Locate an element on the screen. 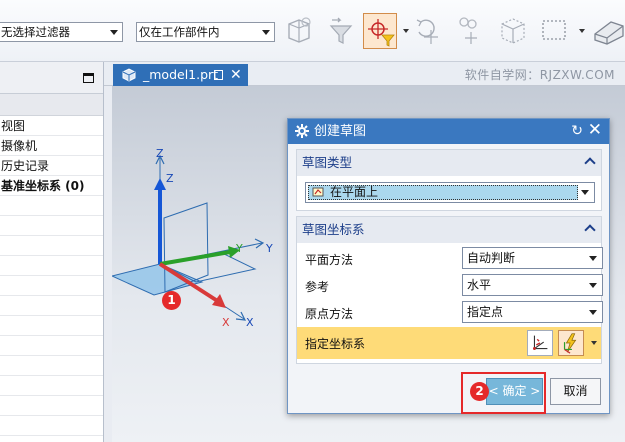 This screenshot has height=442, width=625. y-axis-vector is located at coordinates (195, 258).